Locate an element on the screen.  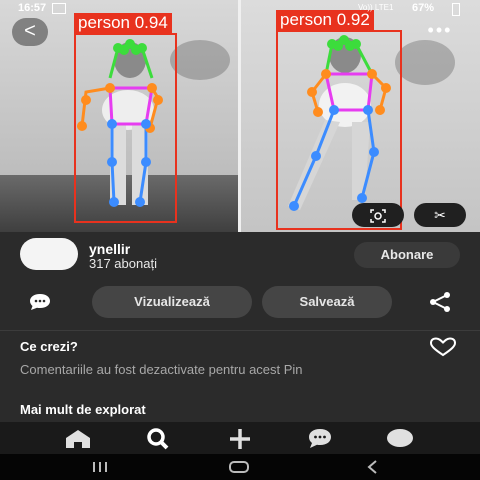
more-options-button: ••• is located at coordinates (440, 32).